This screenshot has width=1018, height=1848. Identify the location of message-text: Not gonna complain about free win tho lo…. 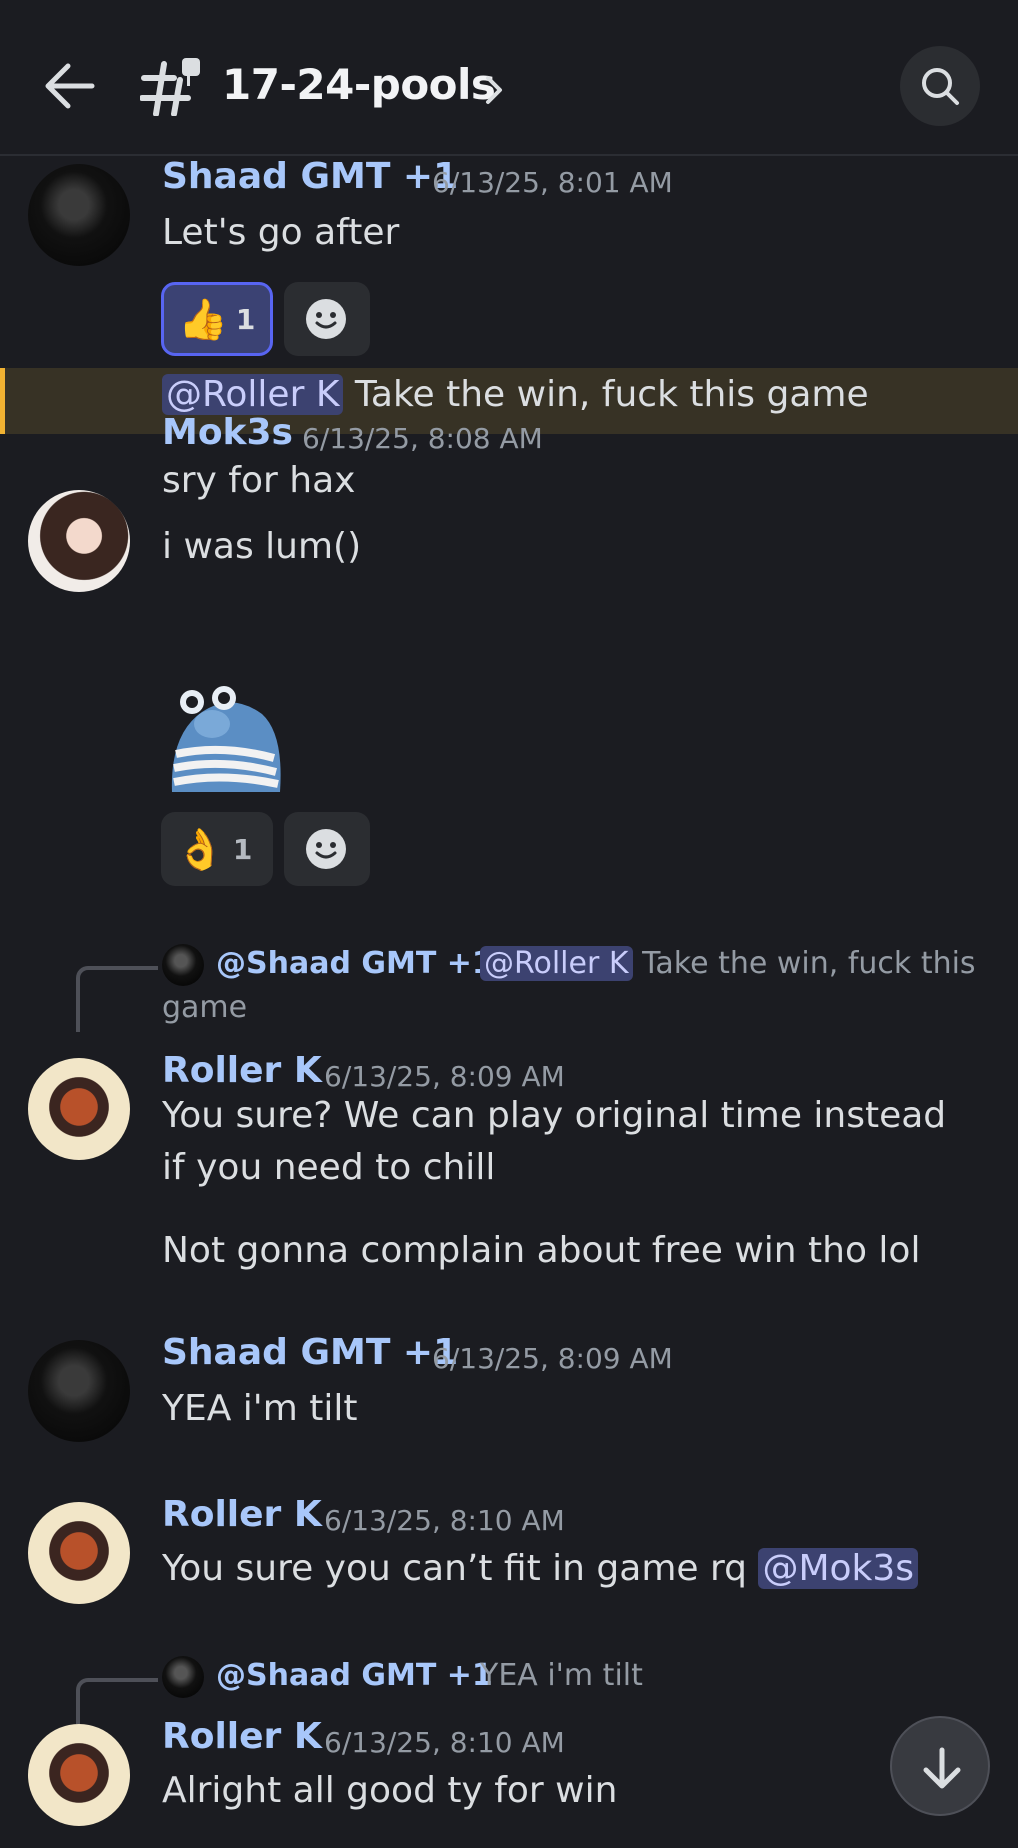
(541, 1250).